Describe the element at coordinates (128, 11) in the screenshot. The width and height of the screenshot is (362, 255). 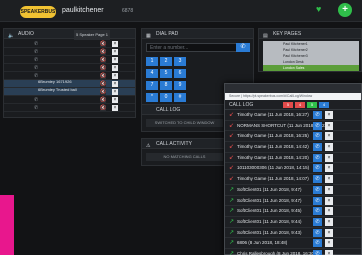
I see `extension: 6878` at that location.